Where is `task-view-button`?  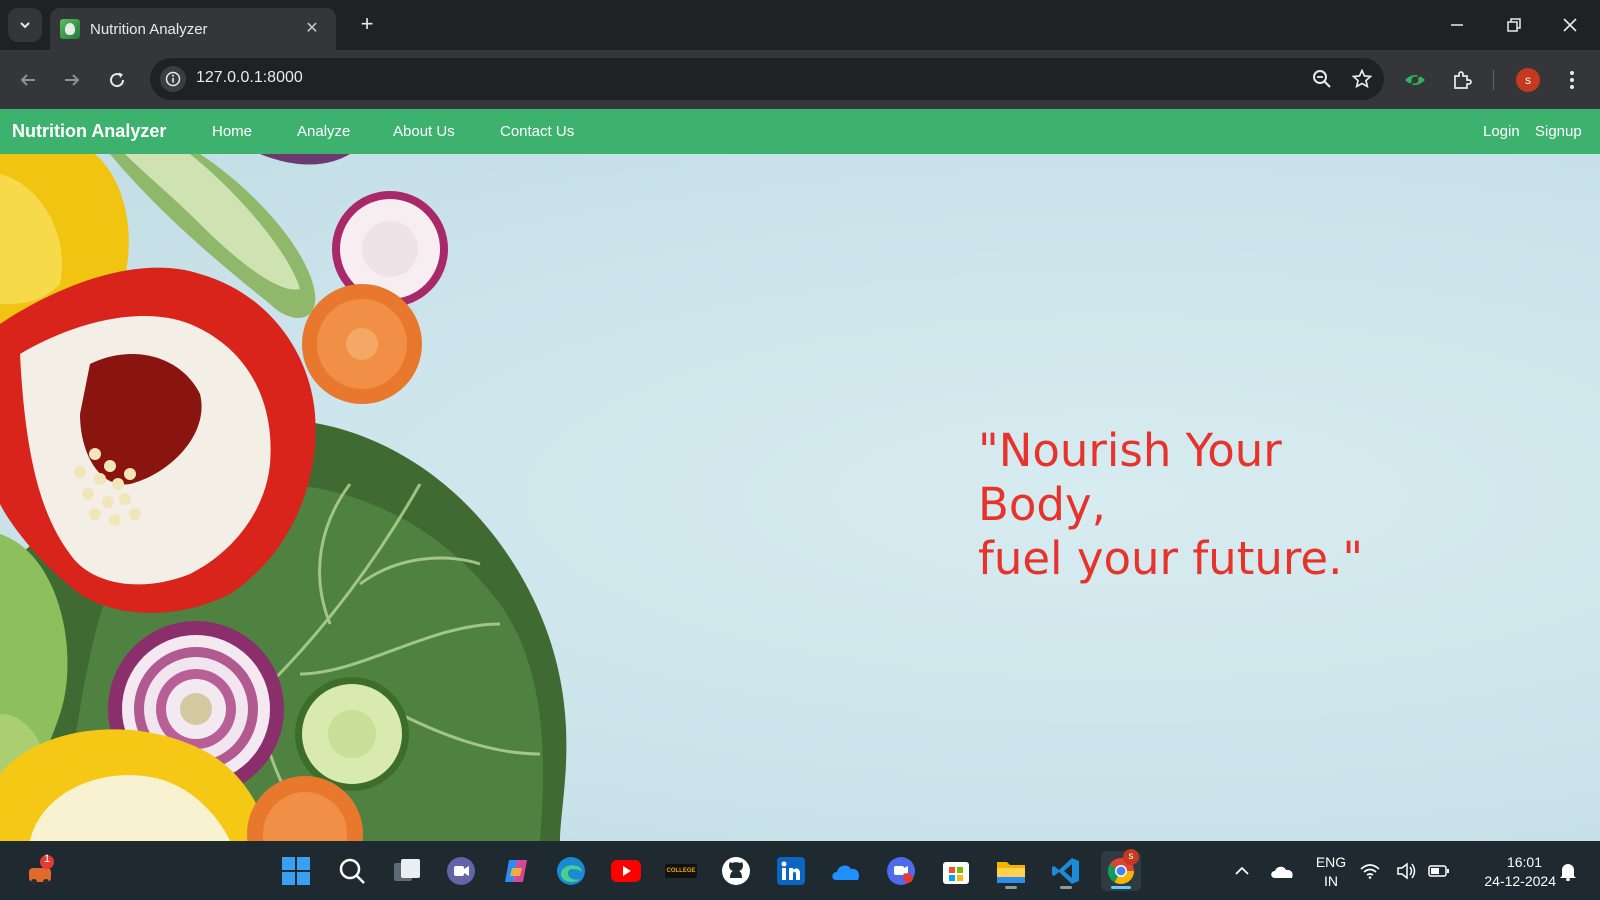 task-view-button is located at coordinates (407, 871).